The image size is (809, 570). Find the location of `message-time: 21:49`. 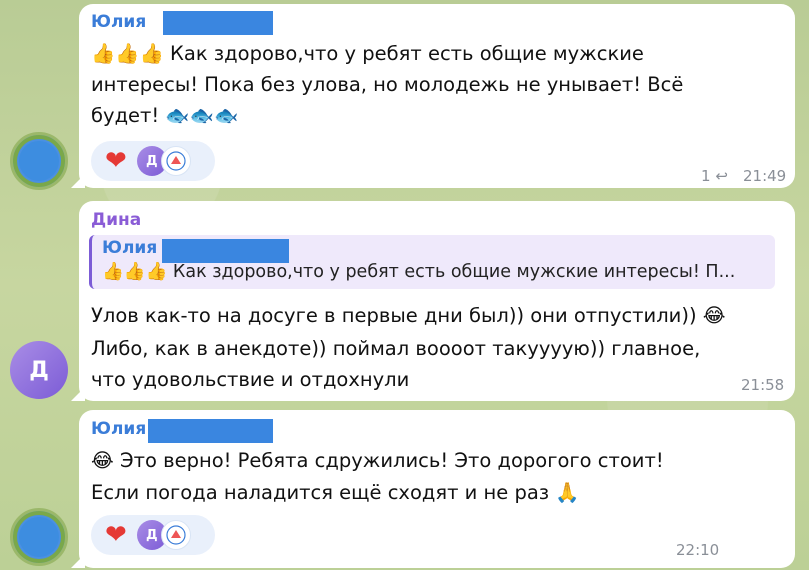

message-time: 21:49 is located at coordinates (765, 176).